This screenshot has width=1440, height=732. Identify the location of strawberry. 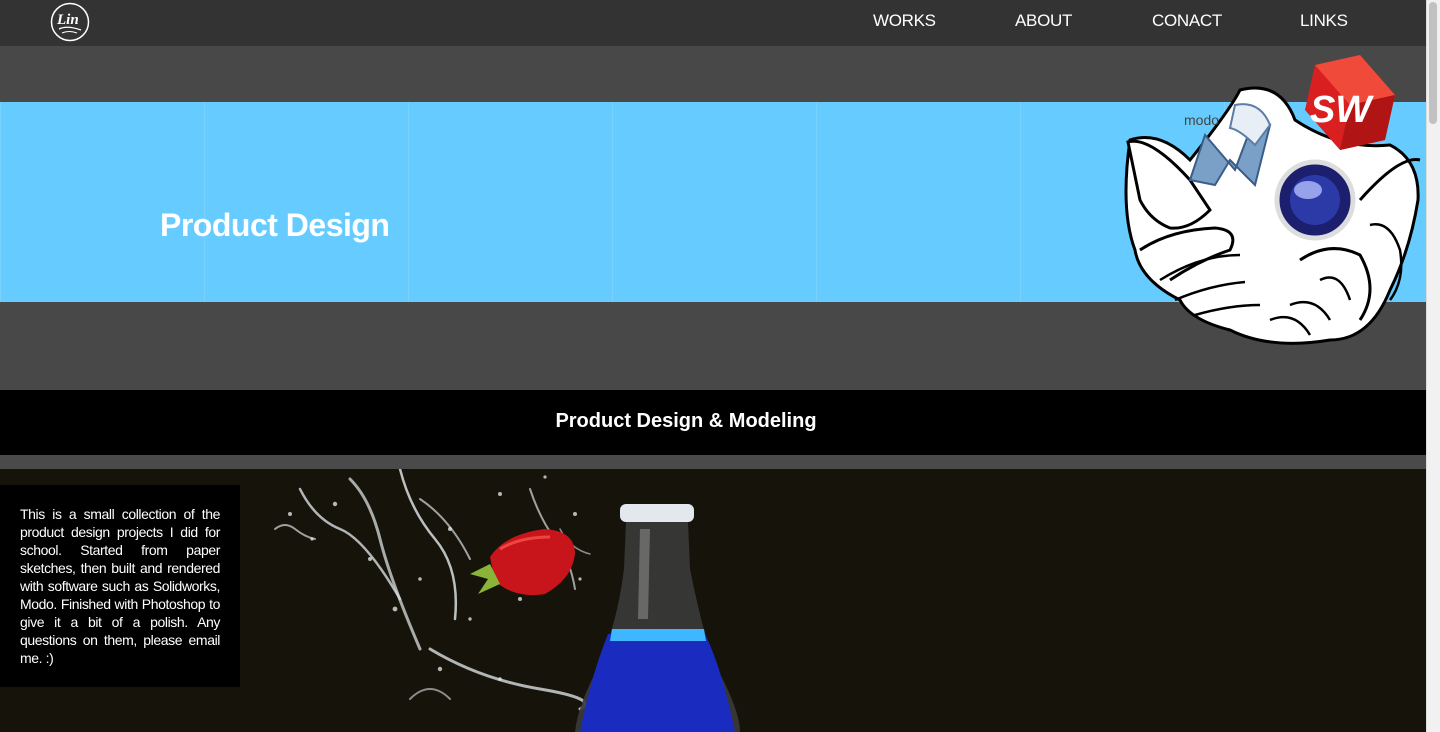
(522, 562).